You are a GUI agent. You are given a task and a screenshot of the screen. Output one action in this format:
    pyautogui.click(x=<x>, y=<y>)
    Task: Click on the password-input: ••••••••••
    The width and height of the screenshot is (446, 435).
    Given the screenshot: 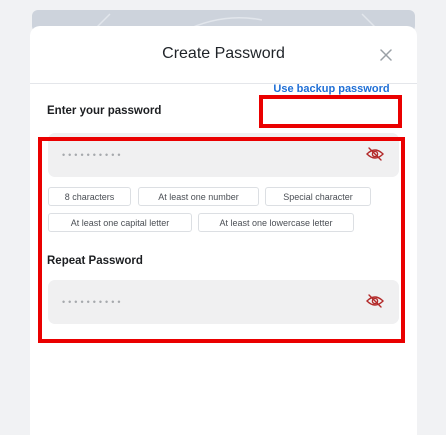 What is the action you would take?
    pyautogui.click(x=223, y=155)
    